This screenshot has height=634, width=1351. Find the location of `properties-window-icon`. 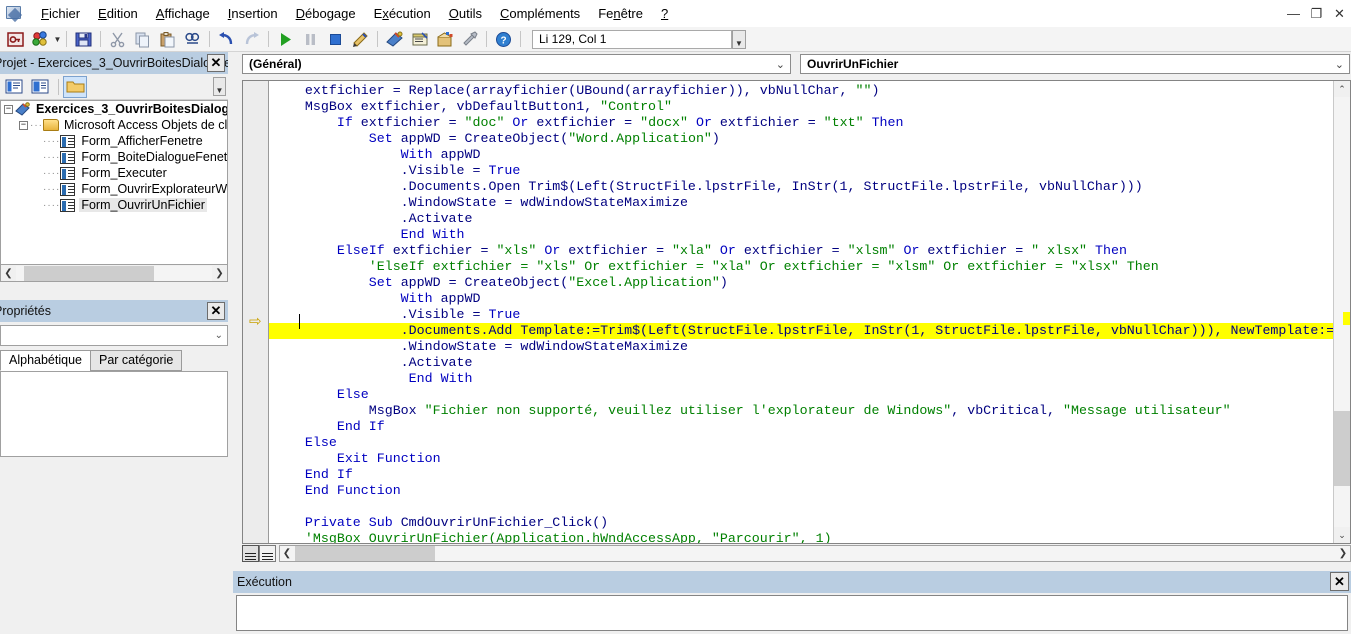

properties-window-icon is located at coordinates (419, 39).